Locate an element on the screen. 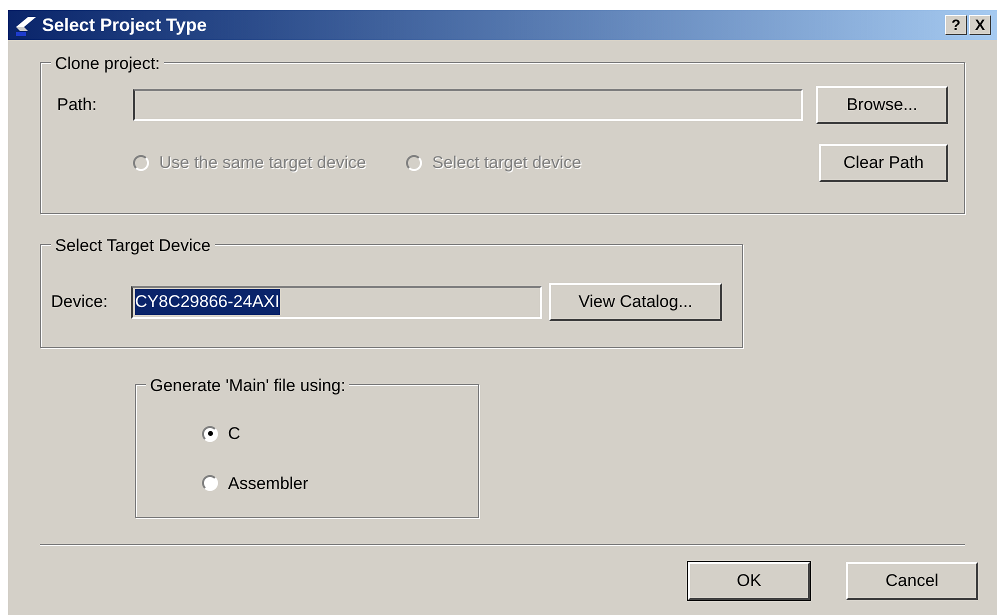 This screenshot has height=615, width=997. dialog-button: Cancel is located at coordinates (912, 581).